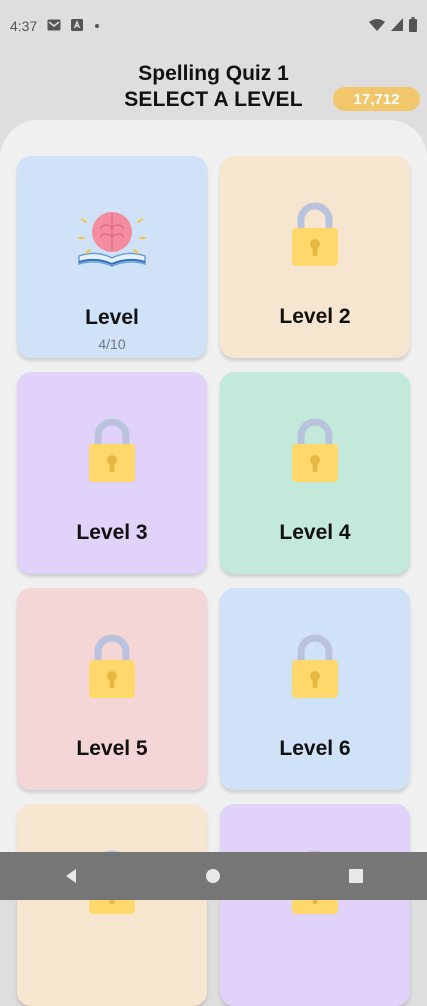 The image size is (427, 1006). I want to click on back-icon, so click(71, 876).